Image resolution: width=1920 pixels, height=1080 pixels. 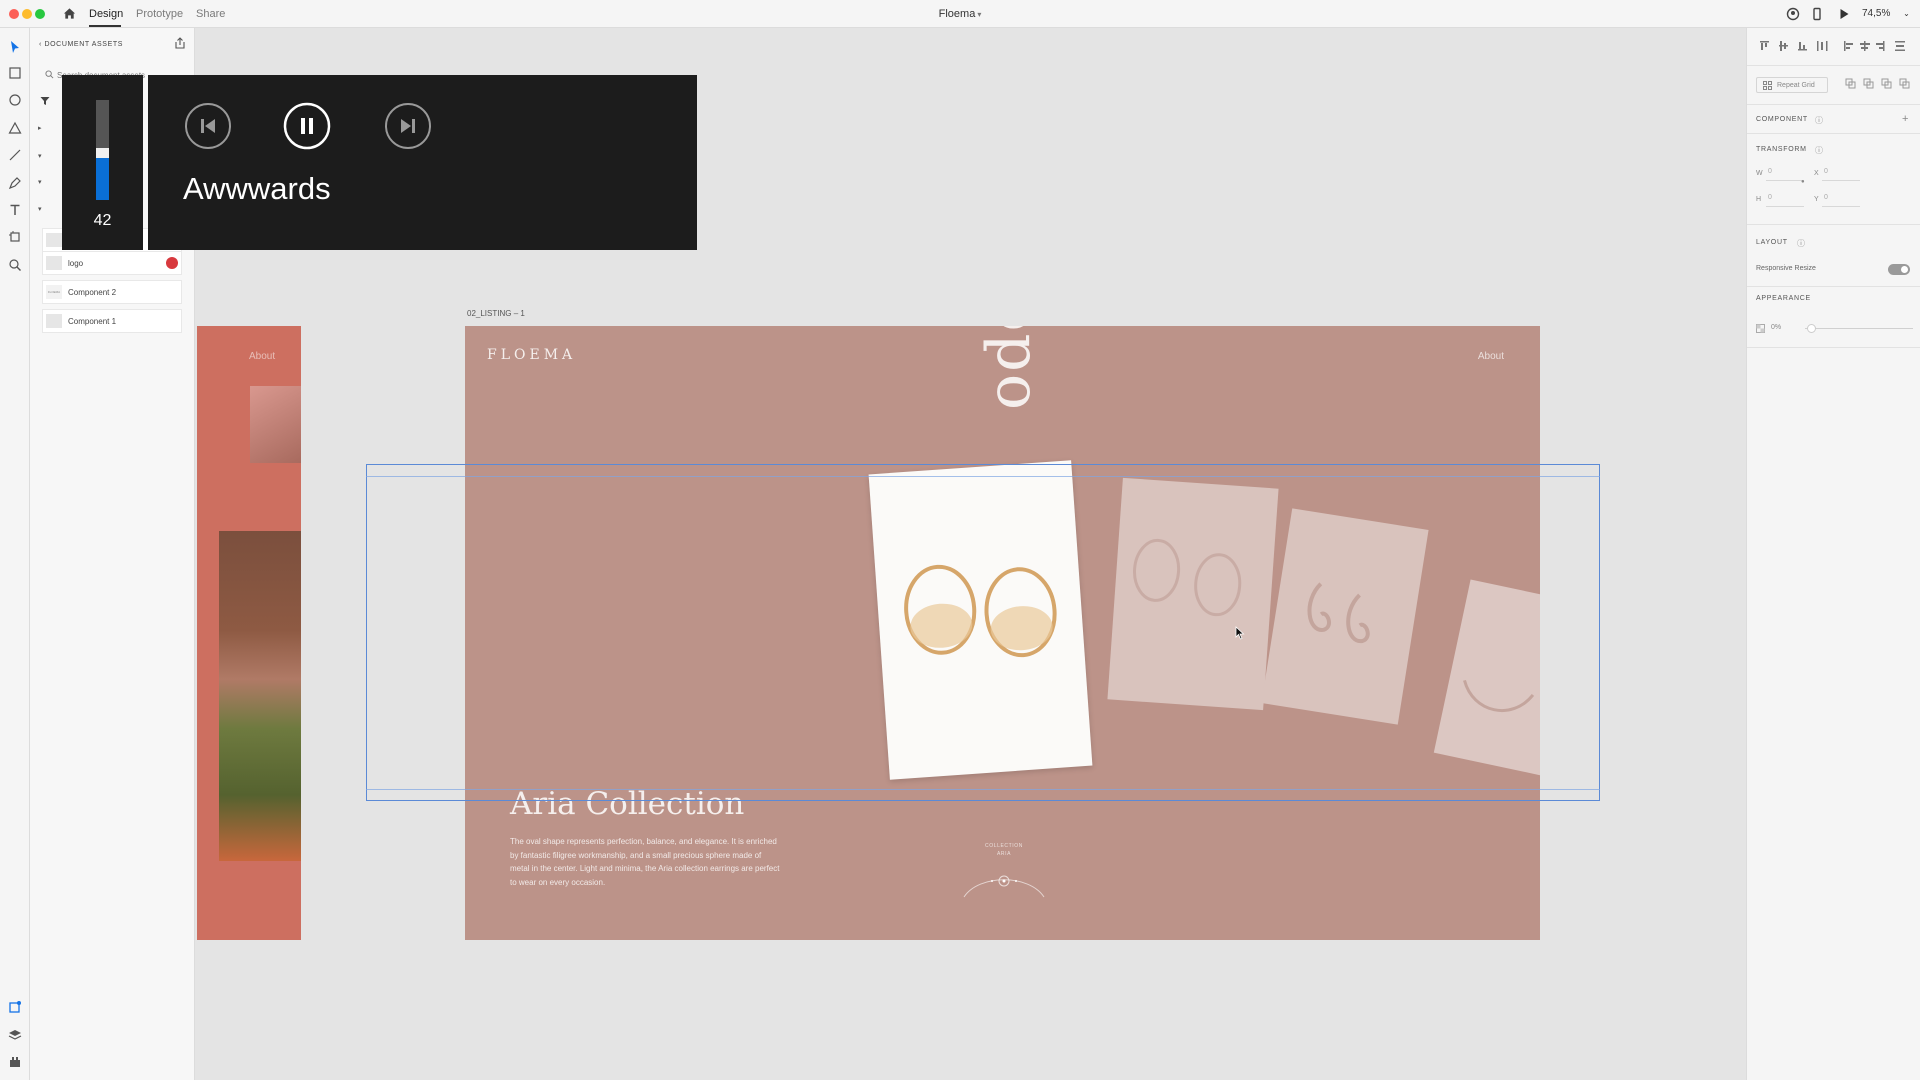 I want to click on text-tool-icon, so click(x=15, y=210).